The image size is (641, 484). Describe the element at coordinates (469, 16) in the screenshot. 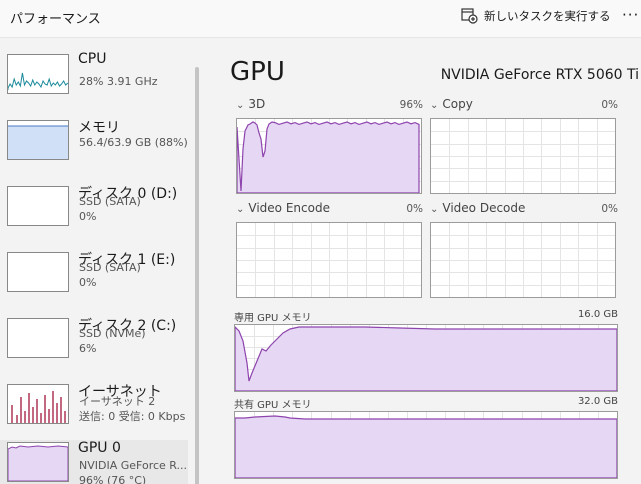

I see `run-task-icon` at that location.